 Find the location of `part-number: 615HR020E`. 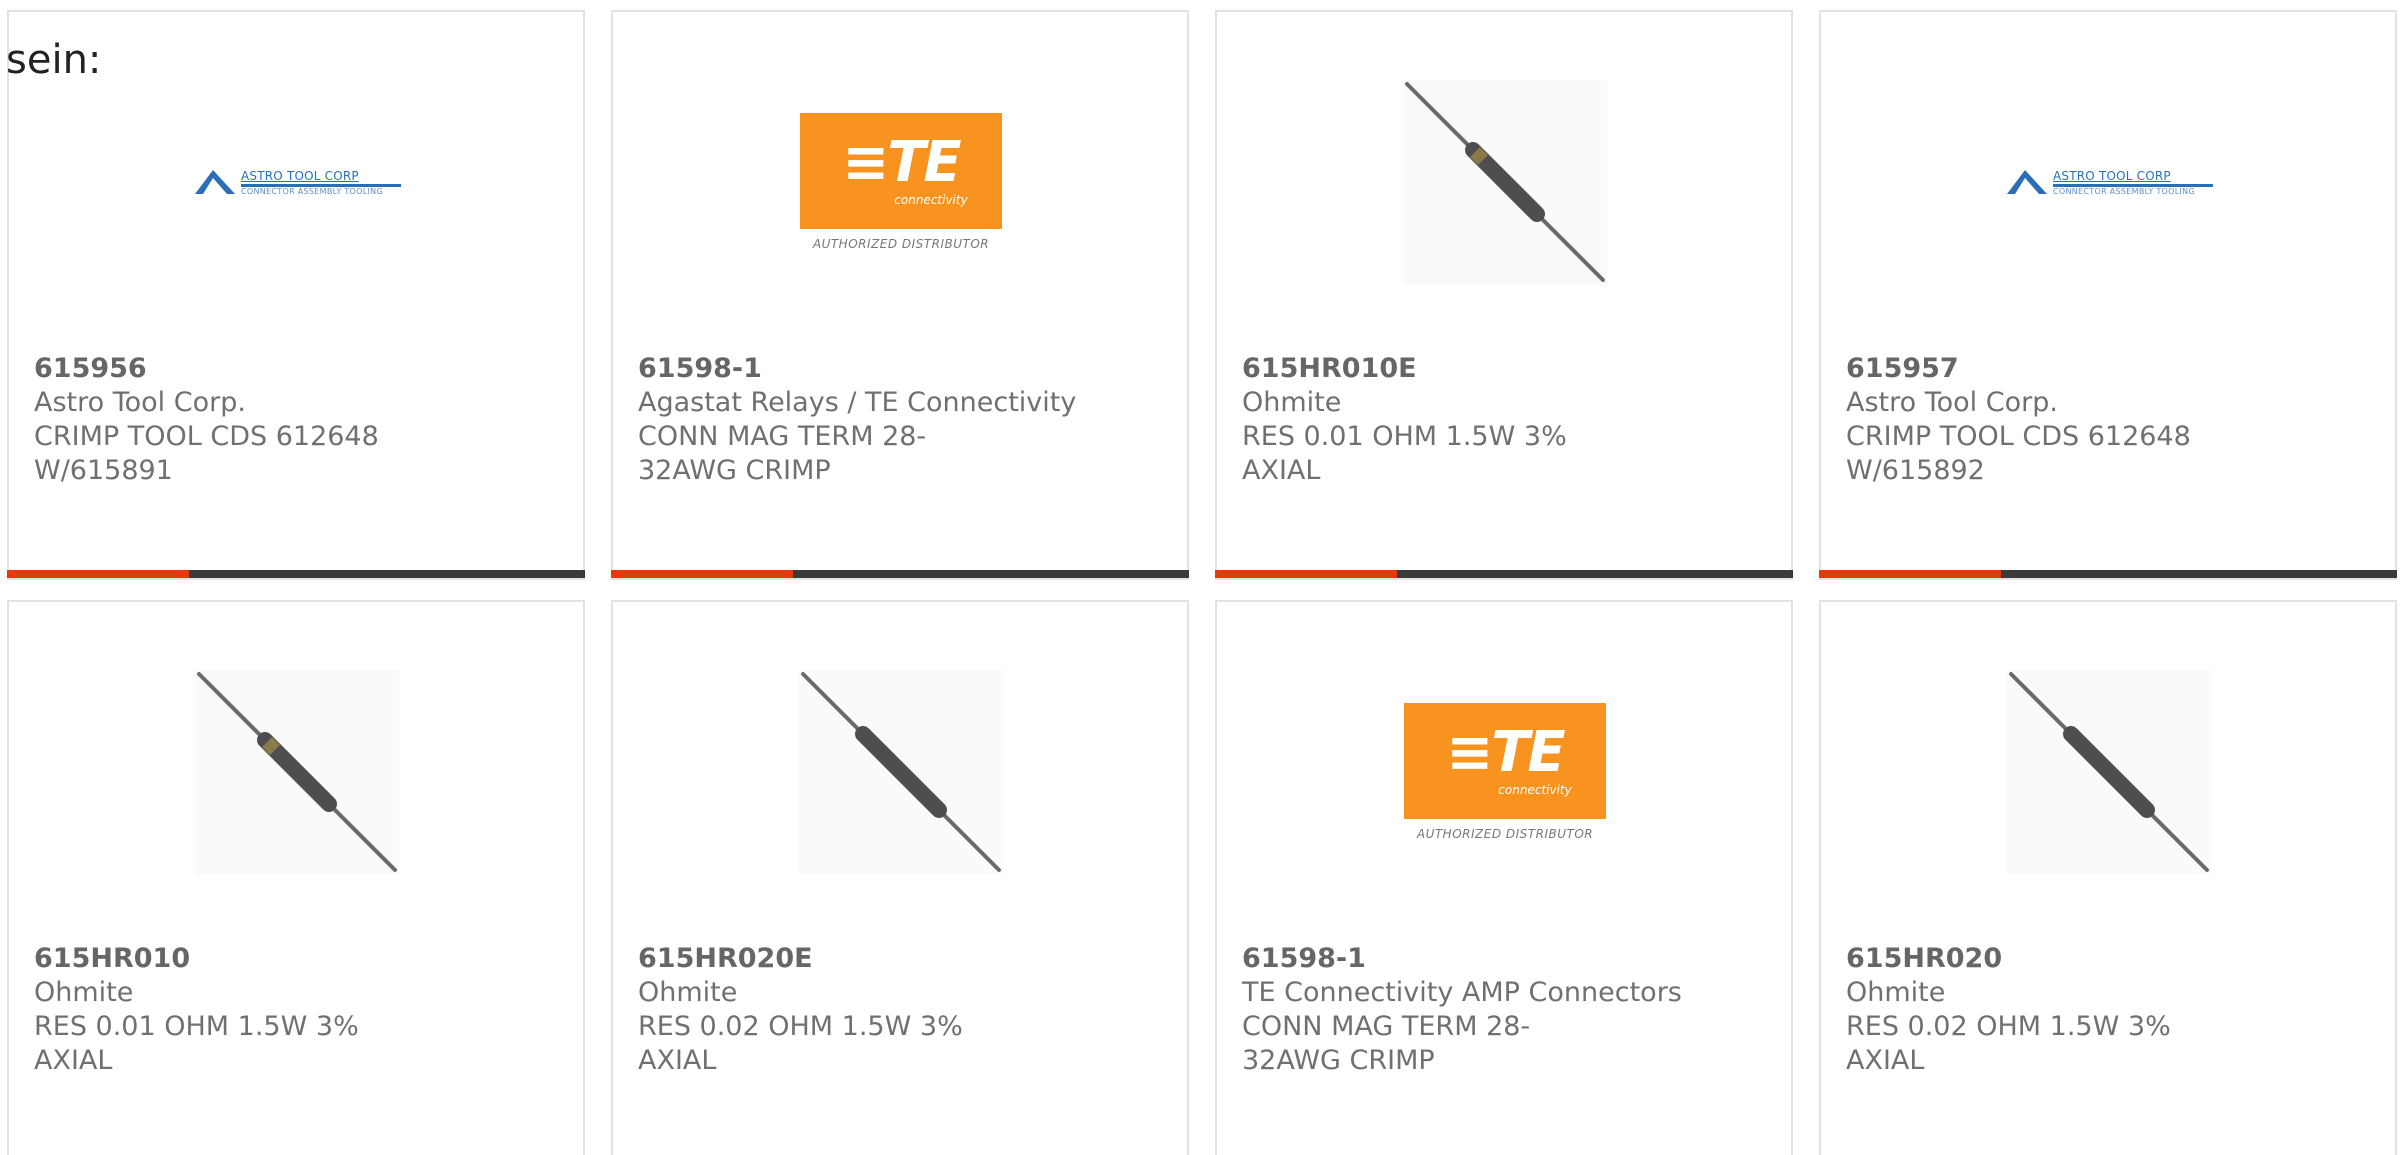

part-number: 615HR020E is located at coordinates (902, 959).